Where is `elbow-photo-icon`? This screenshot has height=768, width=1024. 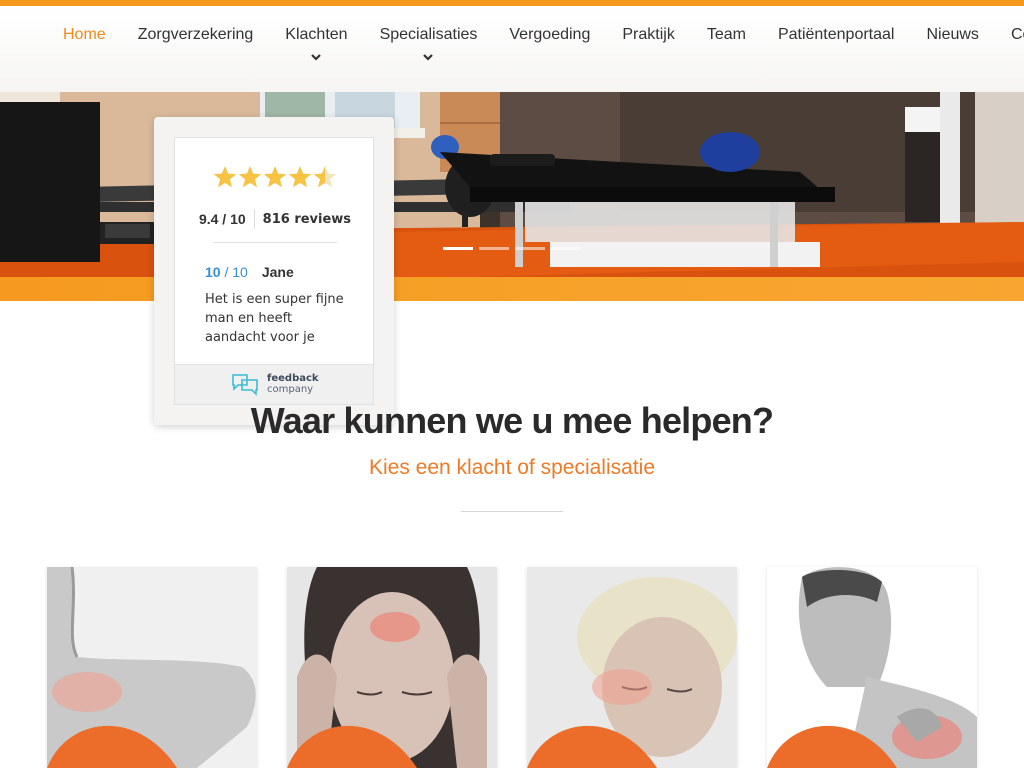
elbow-photo-icon is located at coordinates (152, 667).